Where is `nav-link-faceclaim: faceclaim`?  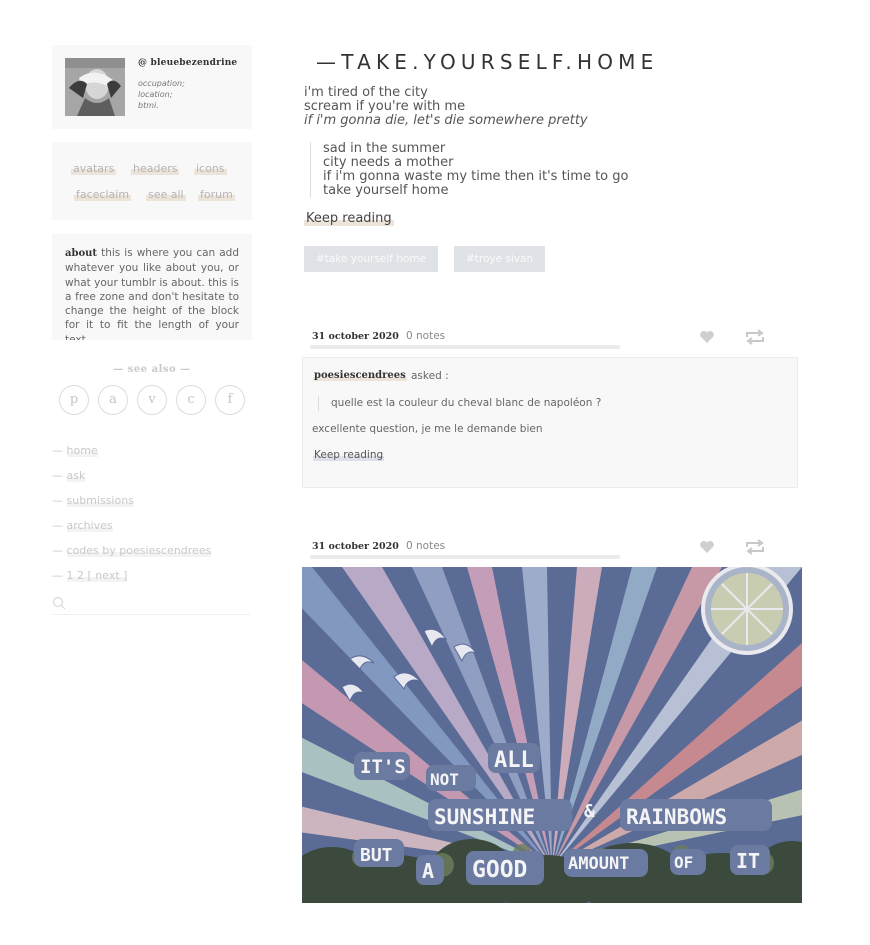 nav-link-faceclaim: faceclaim is located at coordinates (103, 194).